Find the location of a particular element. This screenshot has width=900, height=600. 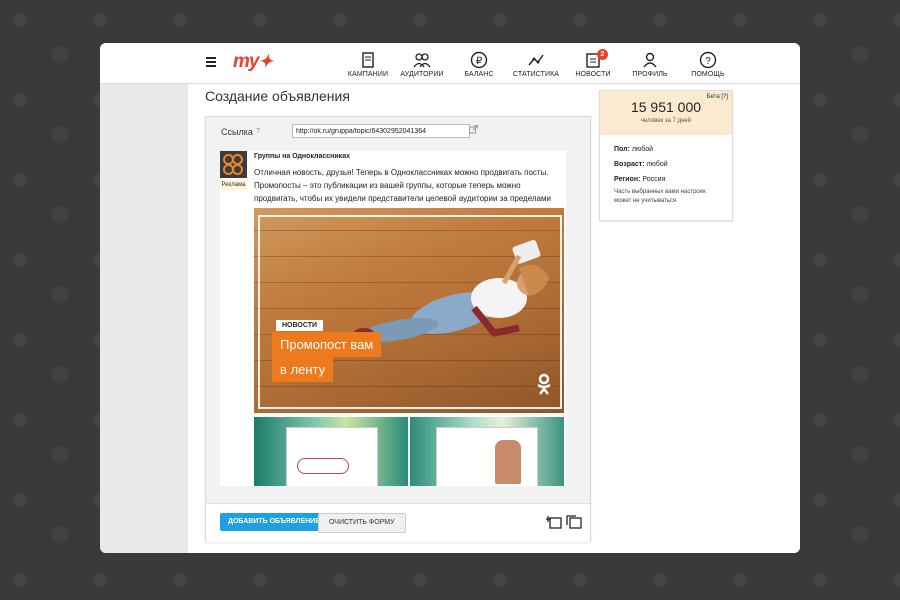

nav-label: ПРОФИЛЬ is located at coordinates (650, 74).